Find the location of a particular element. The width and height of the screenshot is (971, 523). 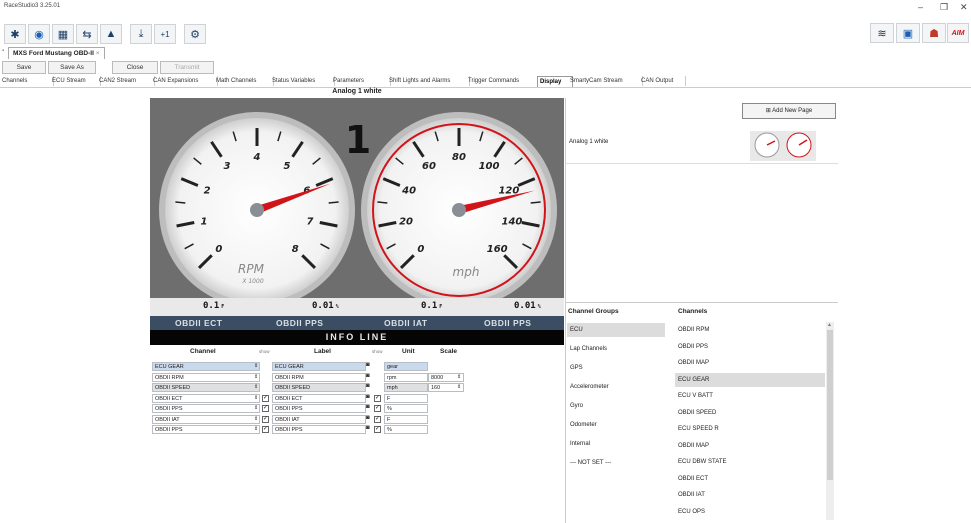

file-tab-close-icon: × is located at coordinates (98, 53).